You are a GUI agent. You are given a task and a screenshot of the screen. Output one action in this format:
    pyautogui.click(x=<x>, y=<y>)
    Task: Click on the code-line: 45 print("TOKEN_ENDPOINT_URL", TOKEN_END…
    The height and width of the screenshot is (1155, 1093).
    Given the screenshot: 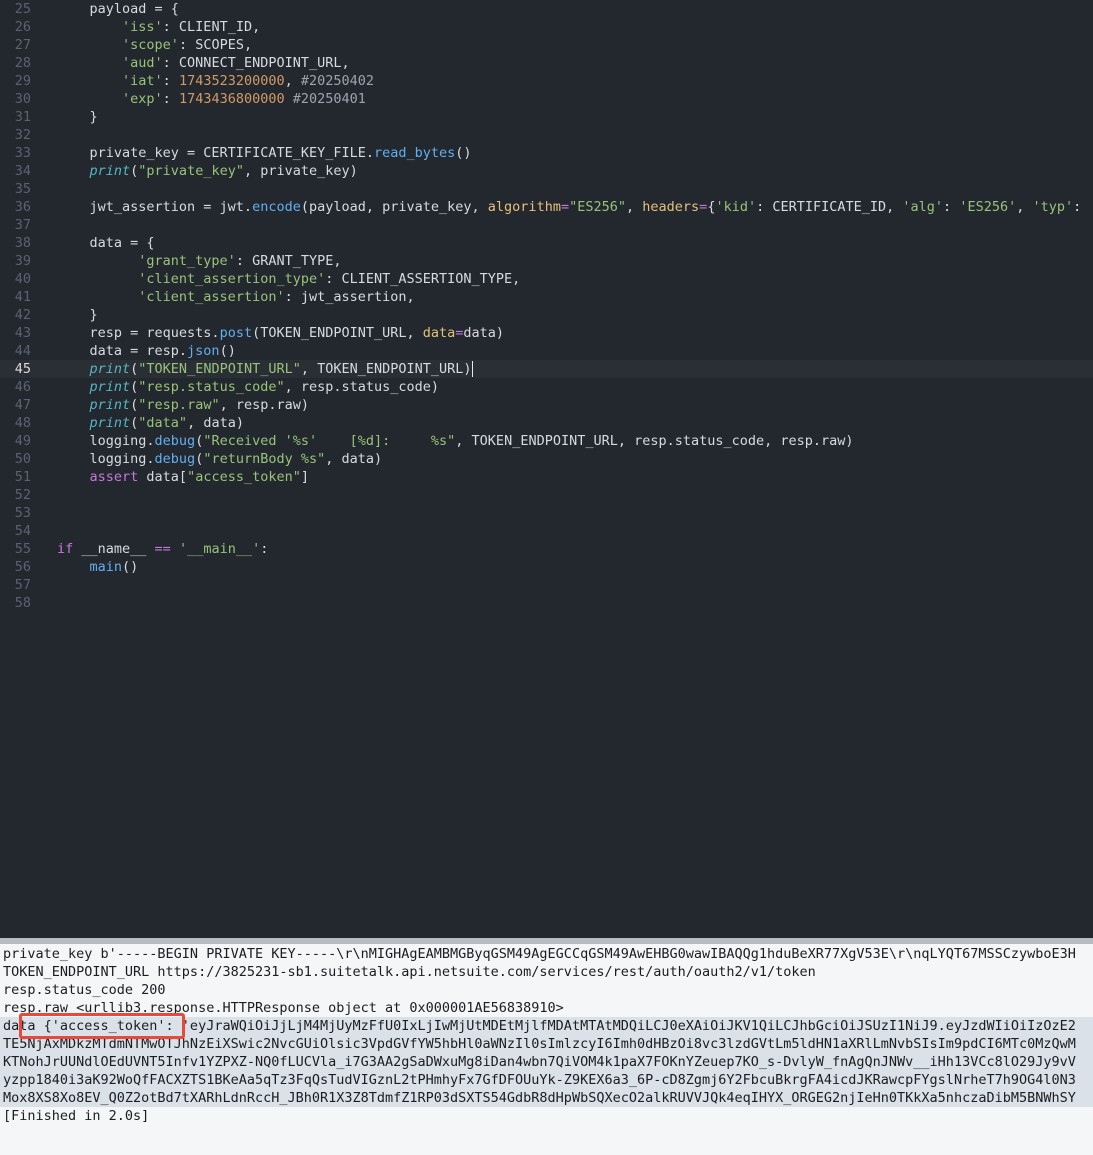 What is the action you would take?
    pyautogui.click(x=546, y=369)
    